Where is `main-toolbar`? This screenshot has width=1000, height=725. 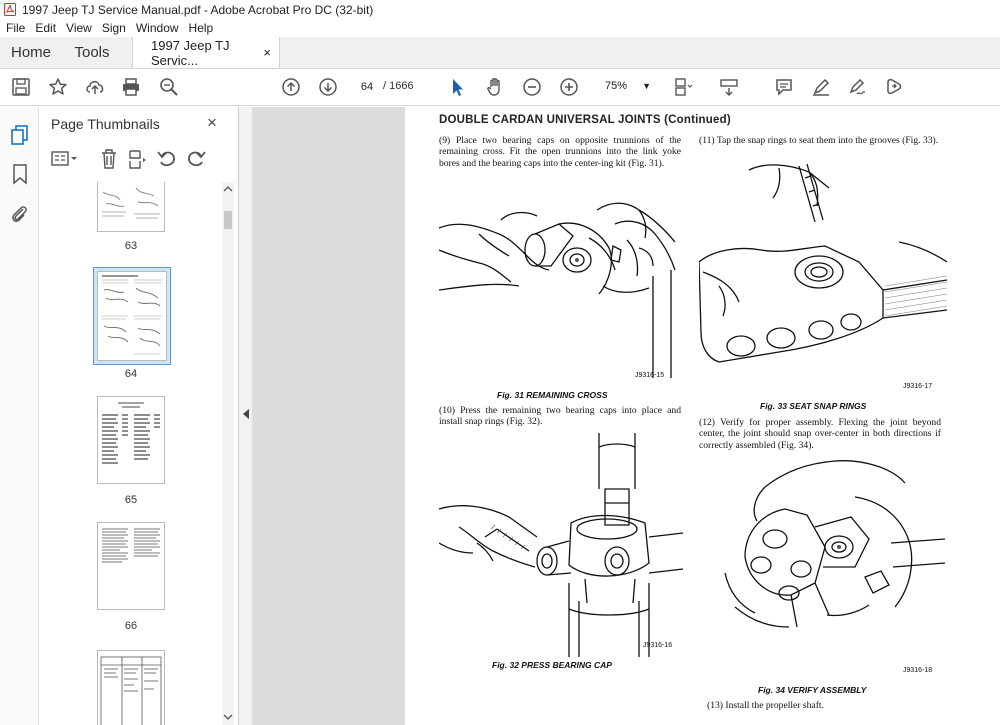
main-toolbar is located at coordinates (500, 87).